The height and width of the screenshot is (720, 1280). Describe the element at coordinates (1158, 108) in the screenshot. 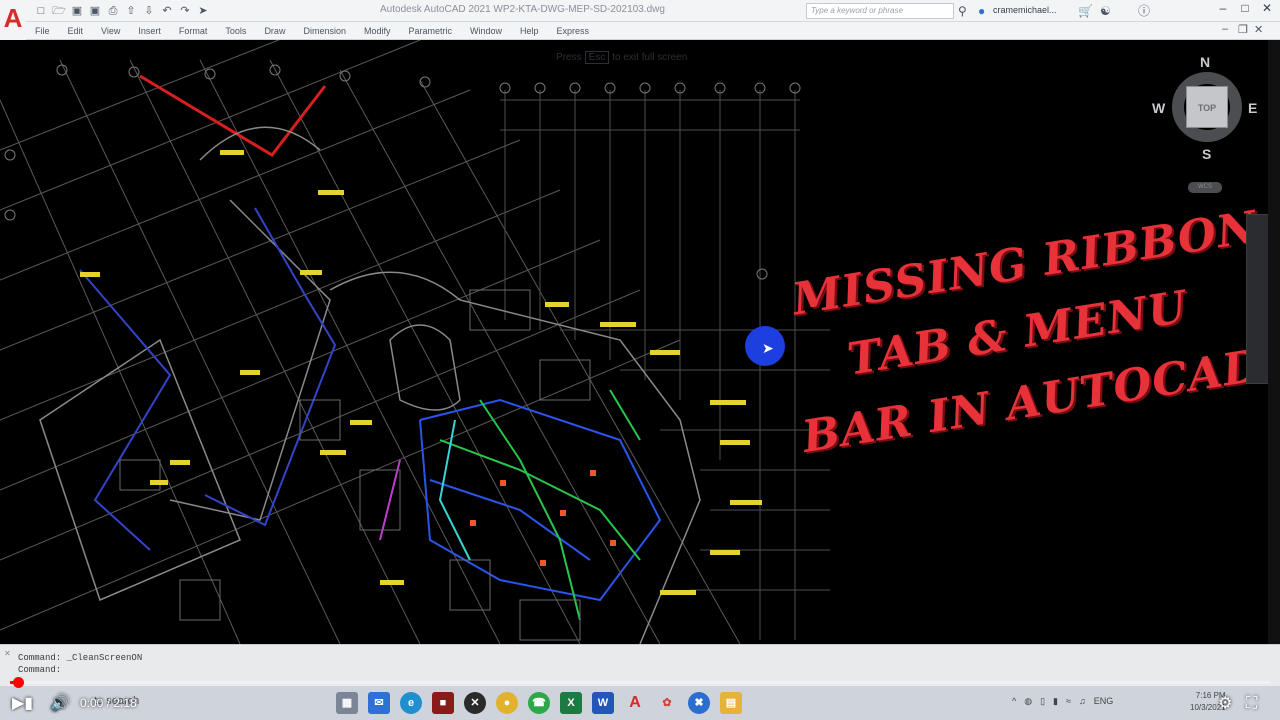

I see `compass-west: W` at that location.